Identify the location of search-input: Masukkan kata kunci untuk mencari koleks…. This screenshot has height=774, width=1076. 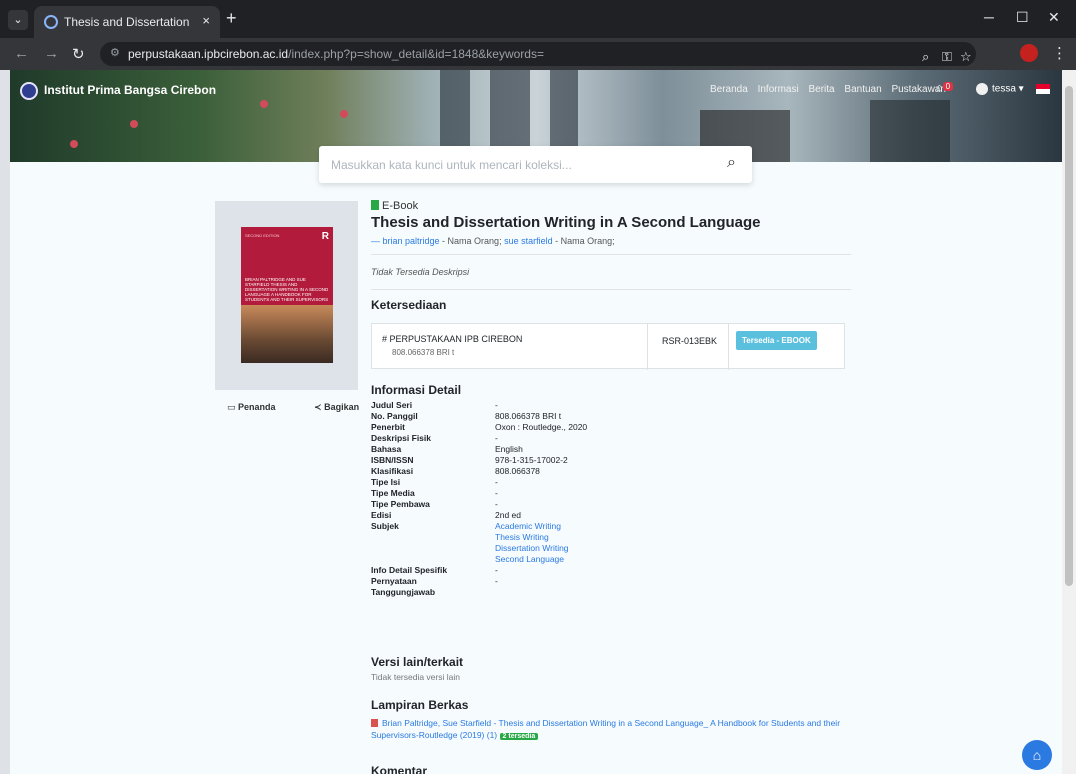
(535, 164).